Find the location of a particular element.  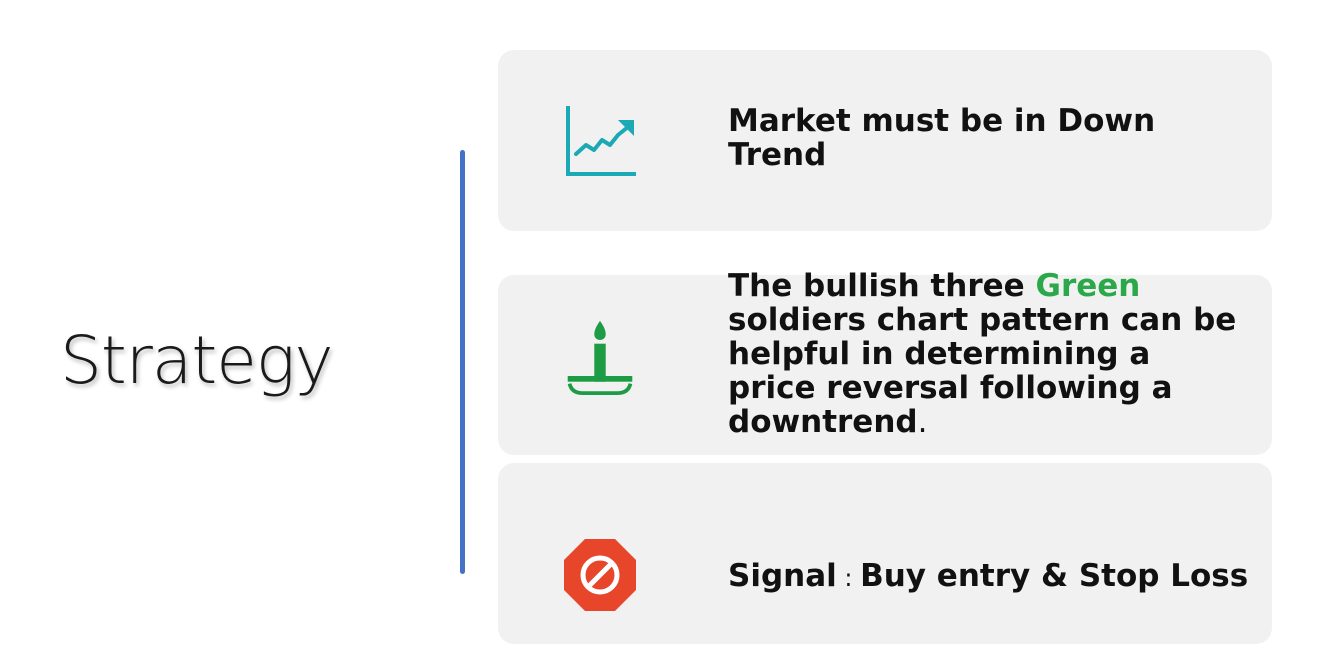

pattern-text-period: . is located at coordinates (922, 422).